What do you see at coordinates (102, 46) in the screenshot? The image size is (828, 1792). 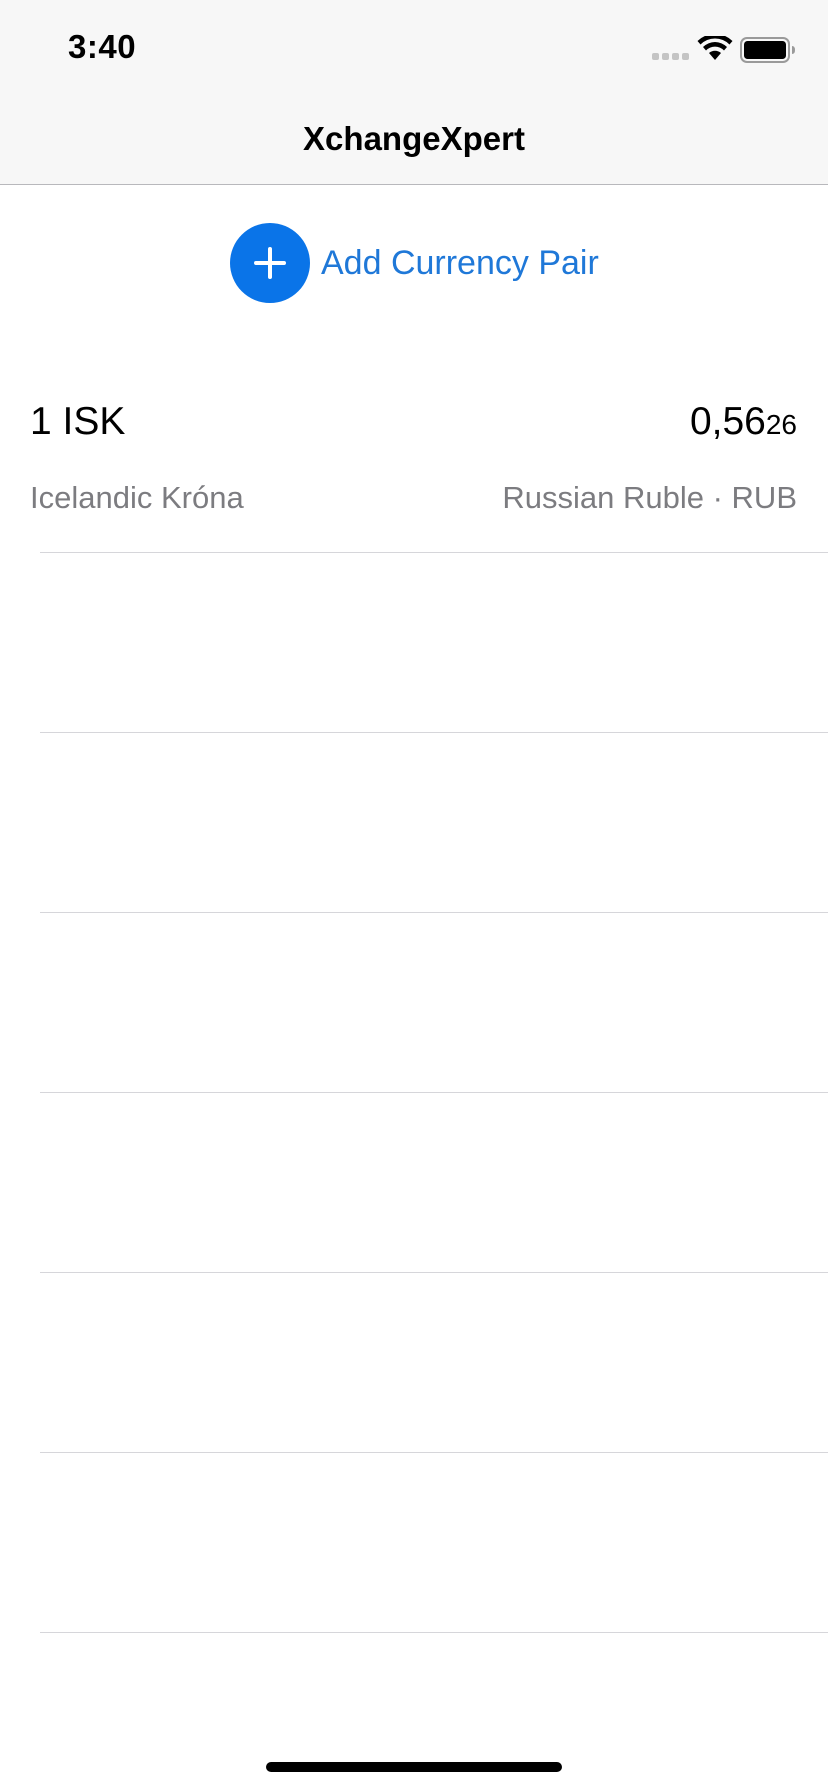 I see `status-time: 3:40` at bounding box center [102, 46].